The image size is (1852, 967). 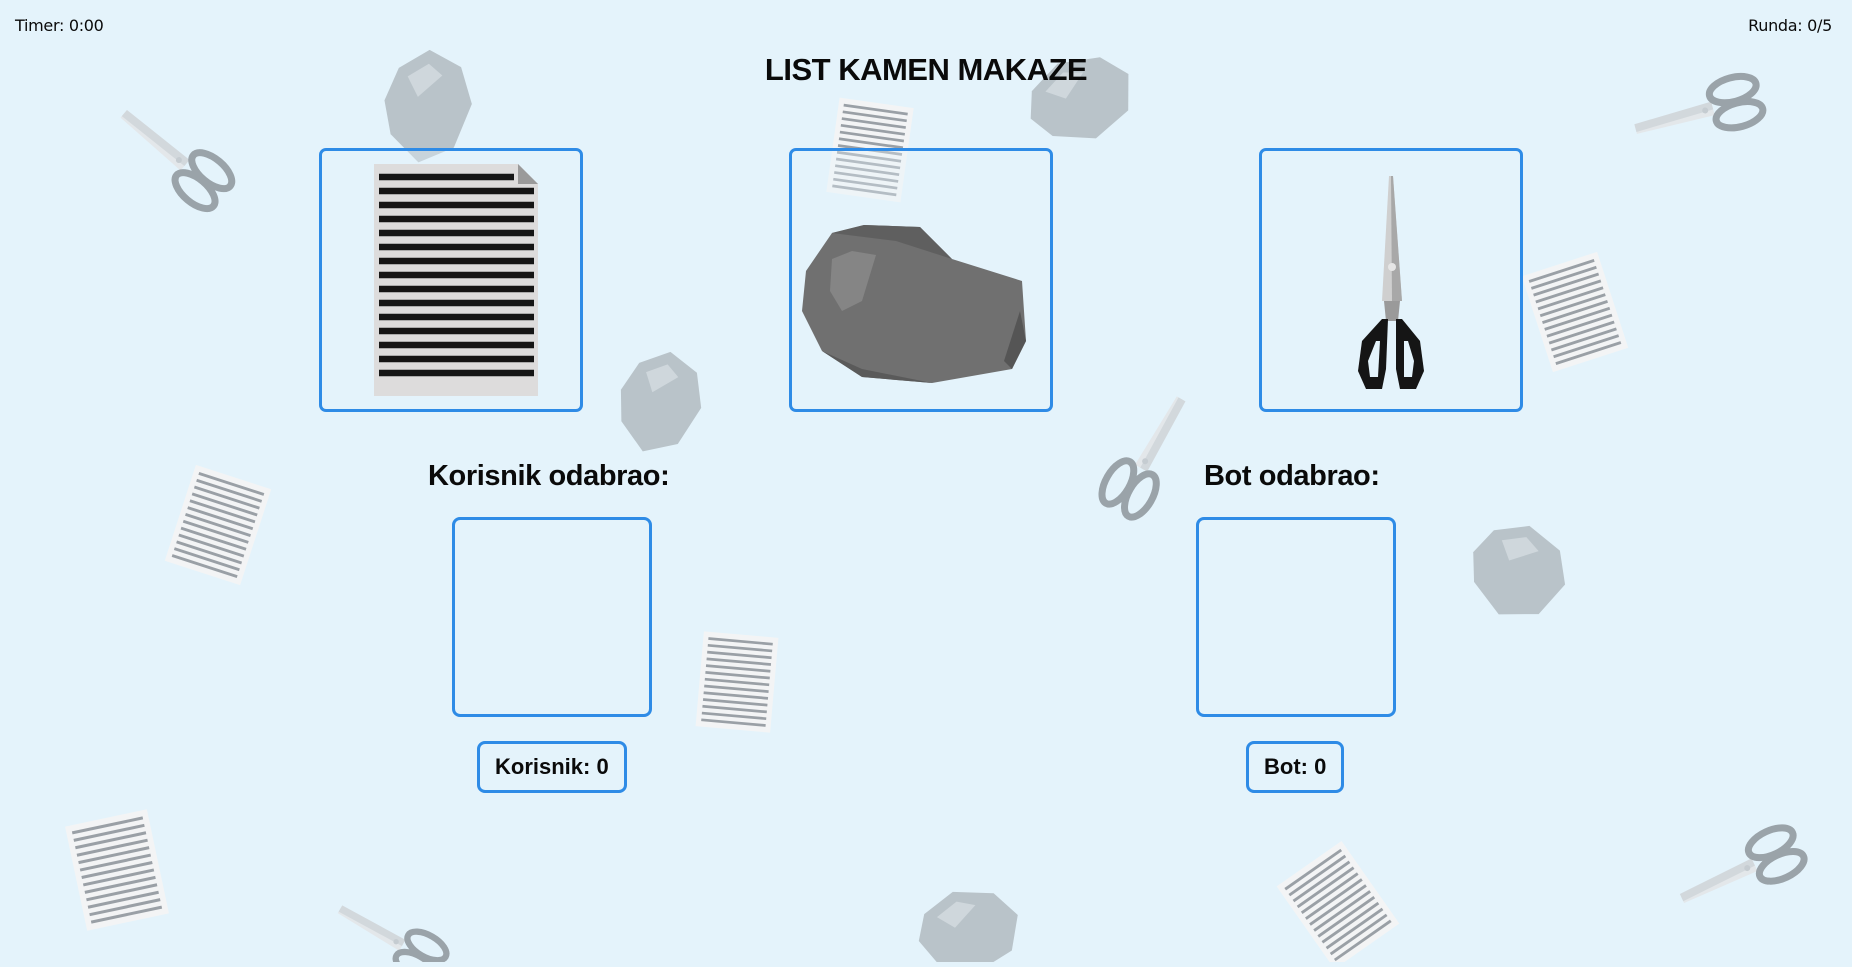 I want to click on bot-choice-label: Bot odabrao:, so click(x=1292, y=476).